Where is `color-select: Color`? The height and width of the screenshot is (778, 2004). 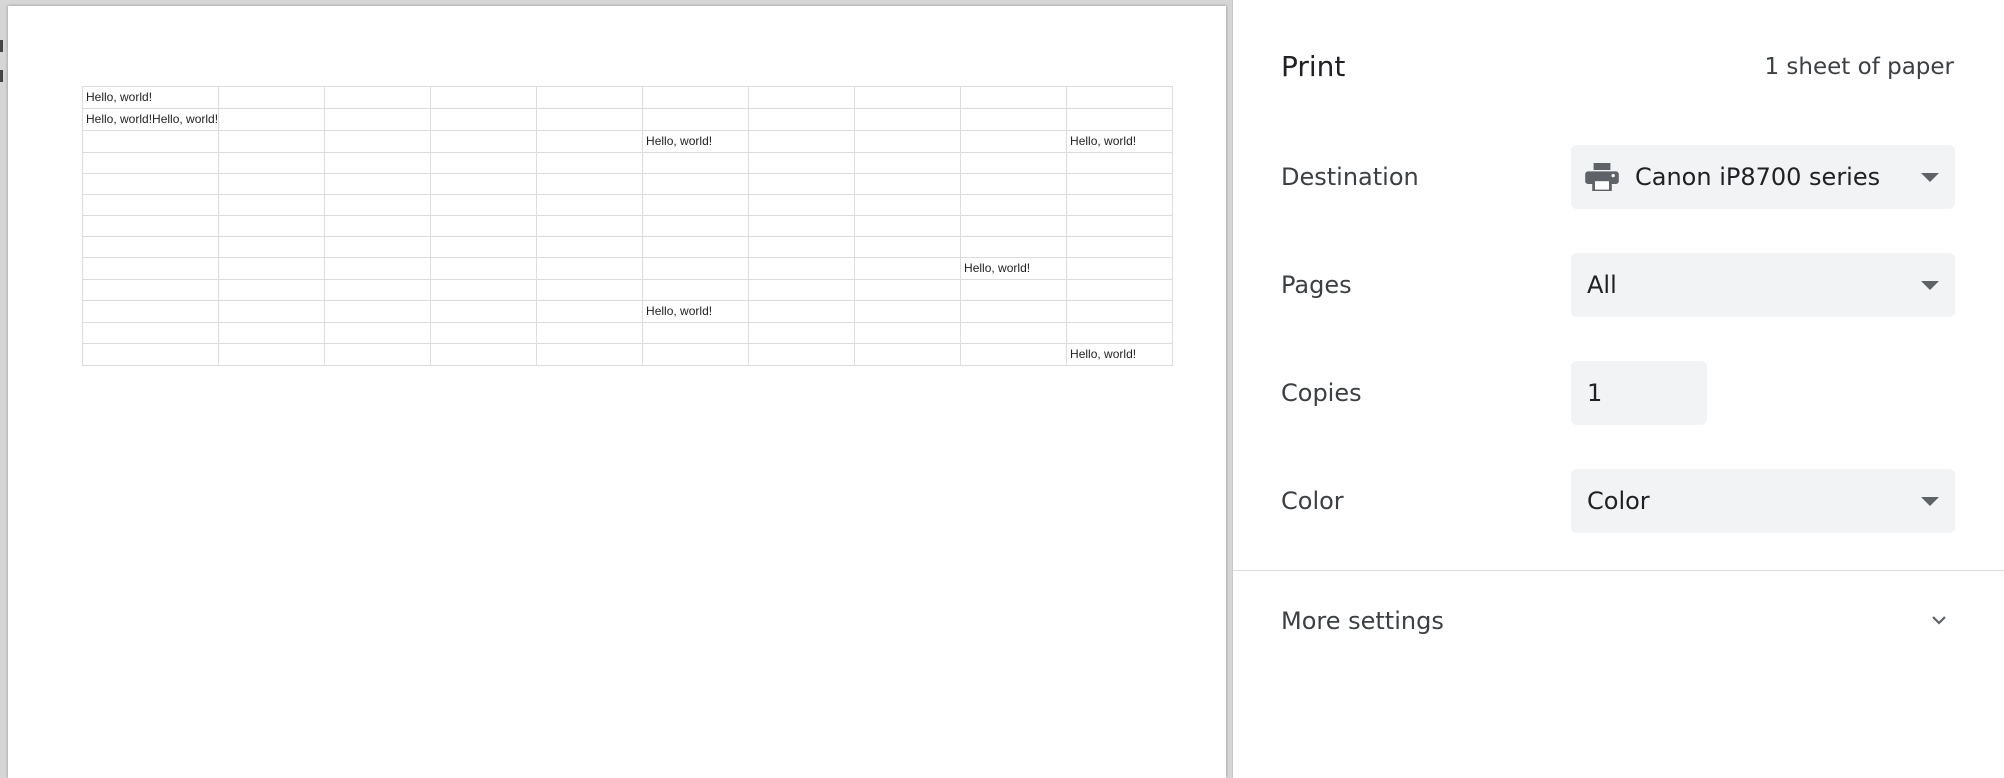
color-select: Color is located at coordinates (1763, 501).